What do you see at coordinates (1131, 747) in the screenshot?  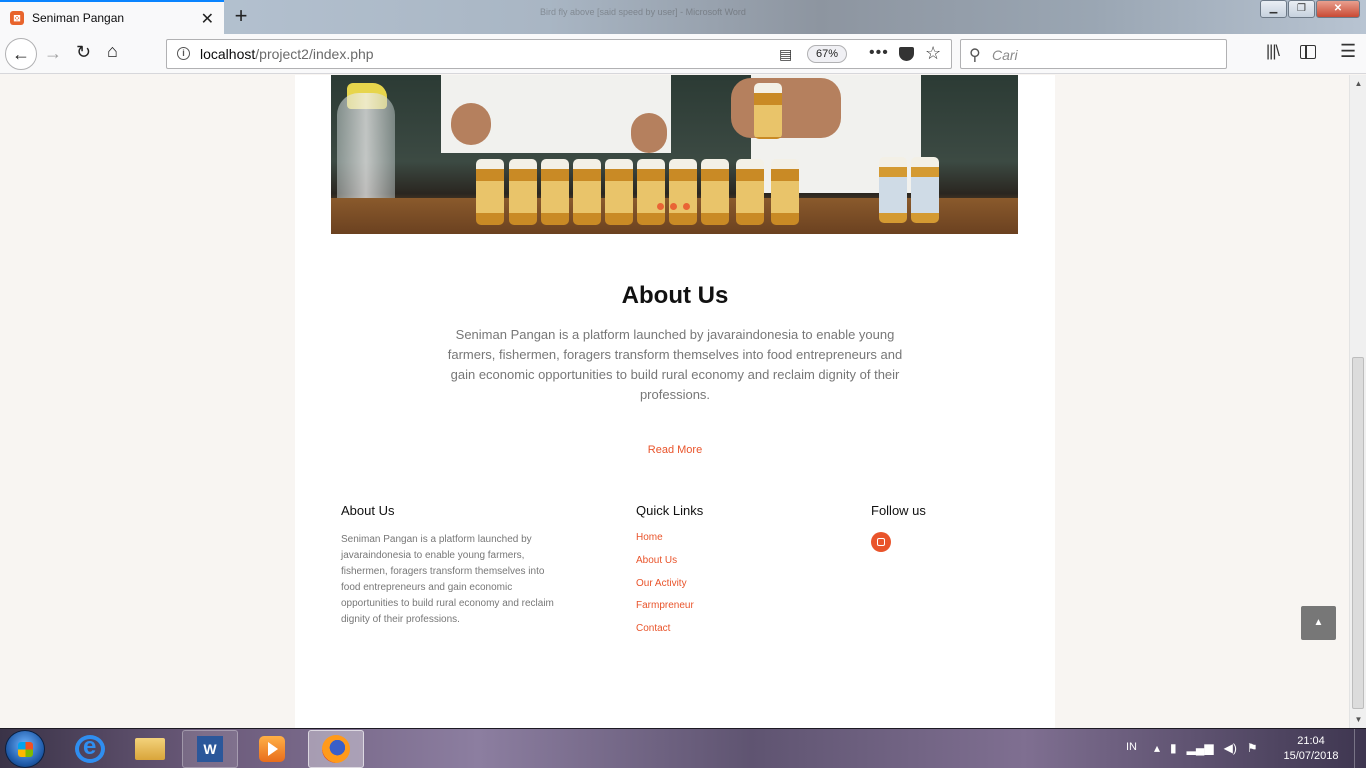 I see `language-indicator: IN` at bounding box center [1131, 747].